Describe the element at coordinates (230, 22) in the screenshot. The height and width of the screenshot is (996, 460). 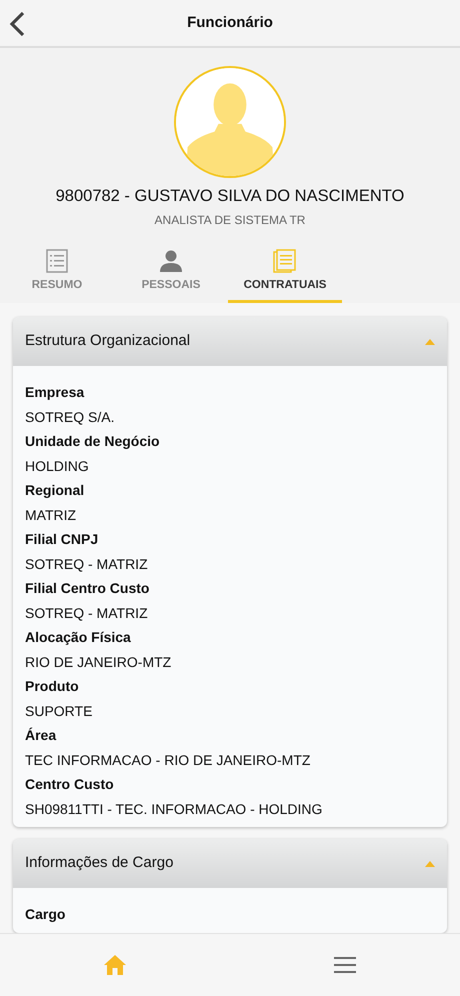
I see `page-title: Funcionário` at that location.